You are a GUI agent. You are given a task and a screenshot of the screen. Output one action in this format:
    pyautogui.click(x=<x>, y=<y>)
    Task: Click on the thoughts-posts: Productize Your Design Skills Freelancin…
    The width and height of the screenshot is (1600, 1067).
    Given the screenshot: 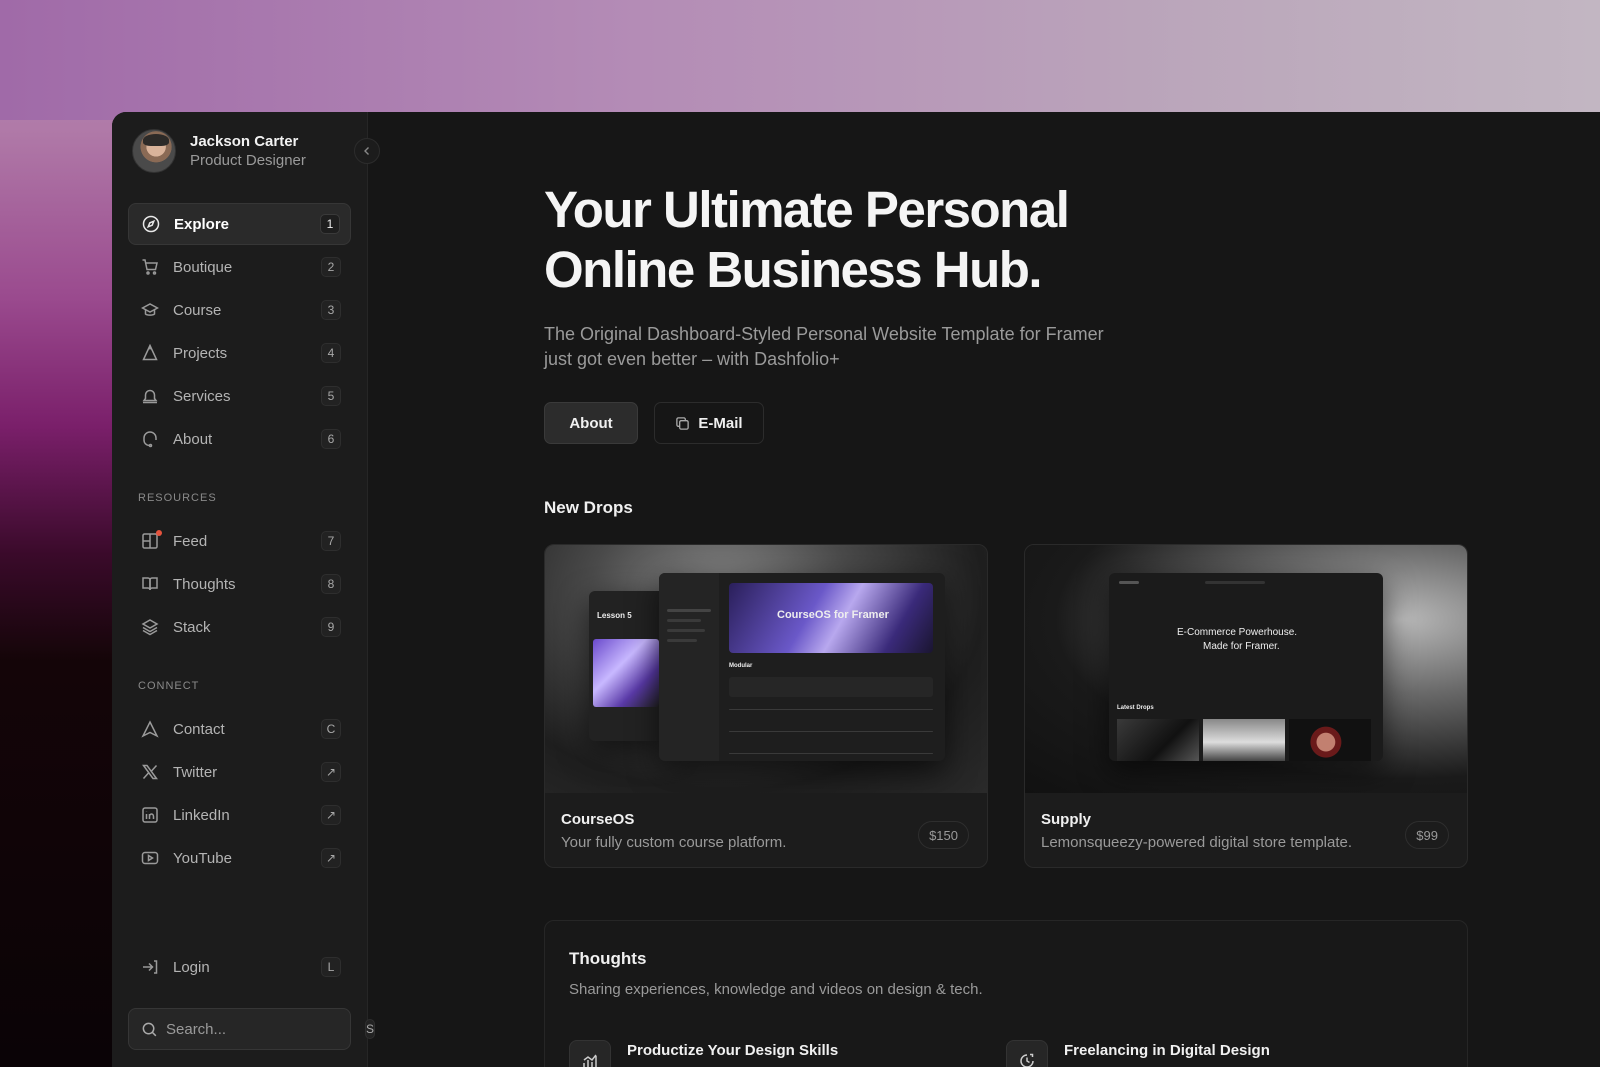 What is the action you would take?
    pyautogui.click(x=1006, y=1053)
    